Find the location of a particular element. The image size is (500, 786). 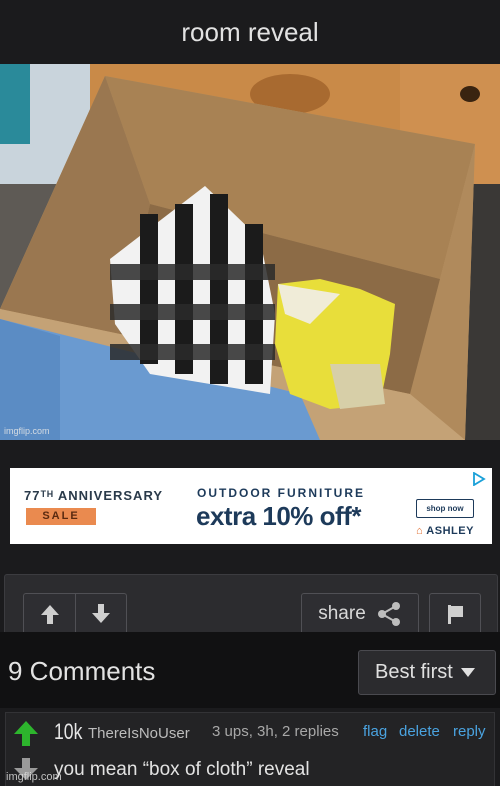

post-title: room reveal is located at coordinates (250, 31).